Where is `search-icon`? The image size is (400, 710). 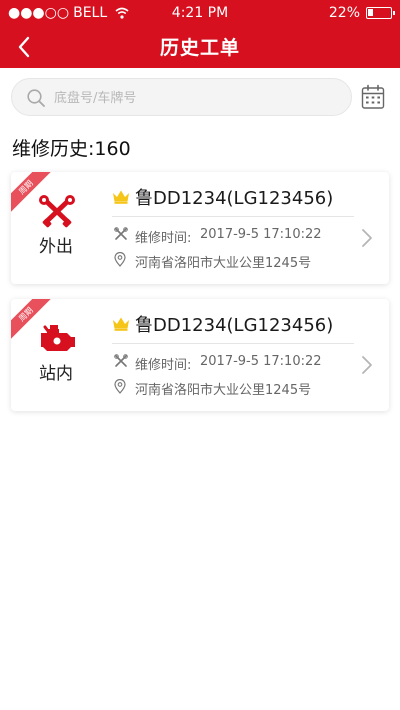 search-icon is located at coordinates (36, 98).